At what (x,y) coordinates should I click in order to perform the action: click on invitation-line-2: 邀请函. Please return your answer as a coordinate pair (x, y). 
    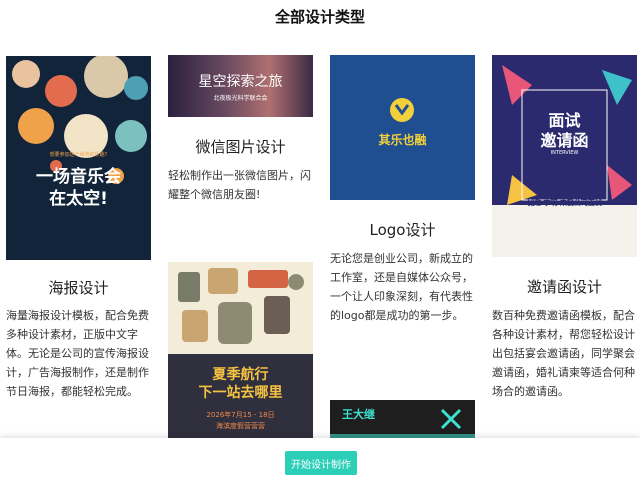
    Looking at the image, I should click on (564, 140).